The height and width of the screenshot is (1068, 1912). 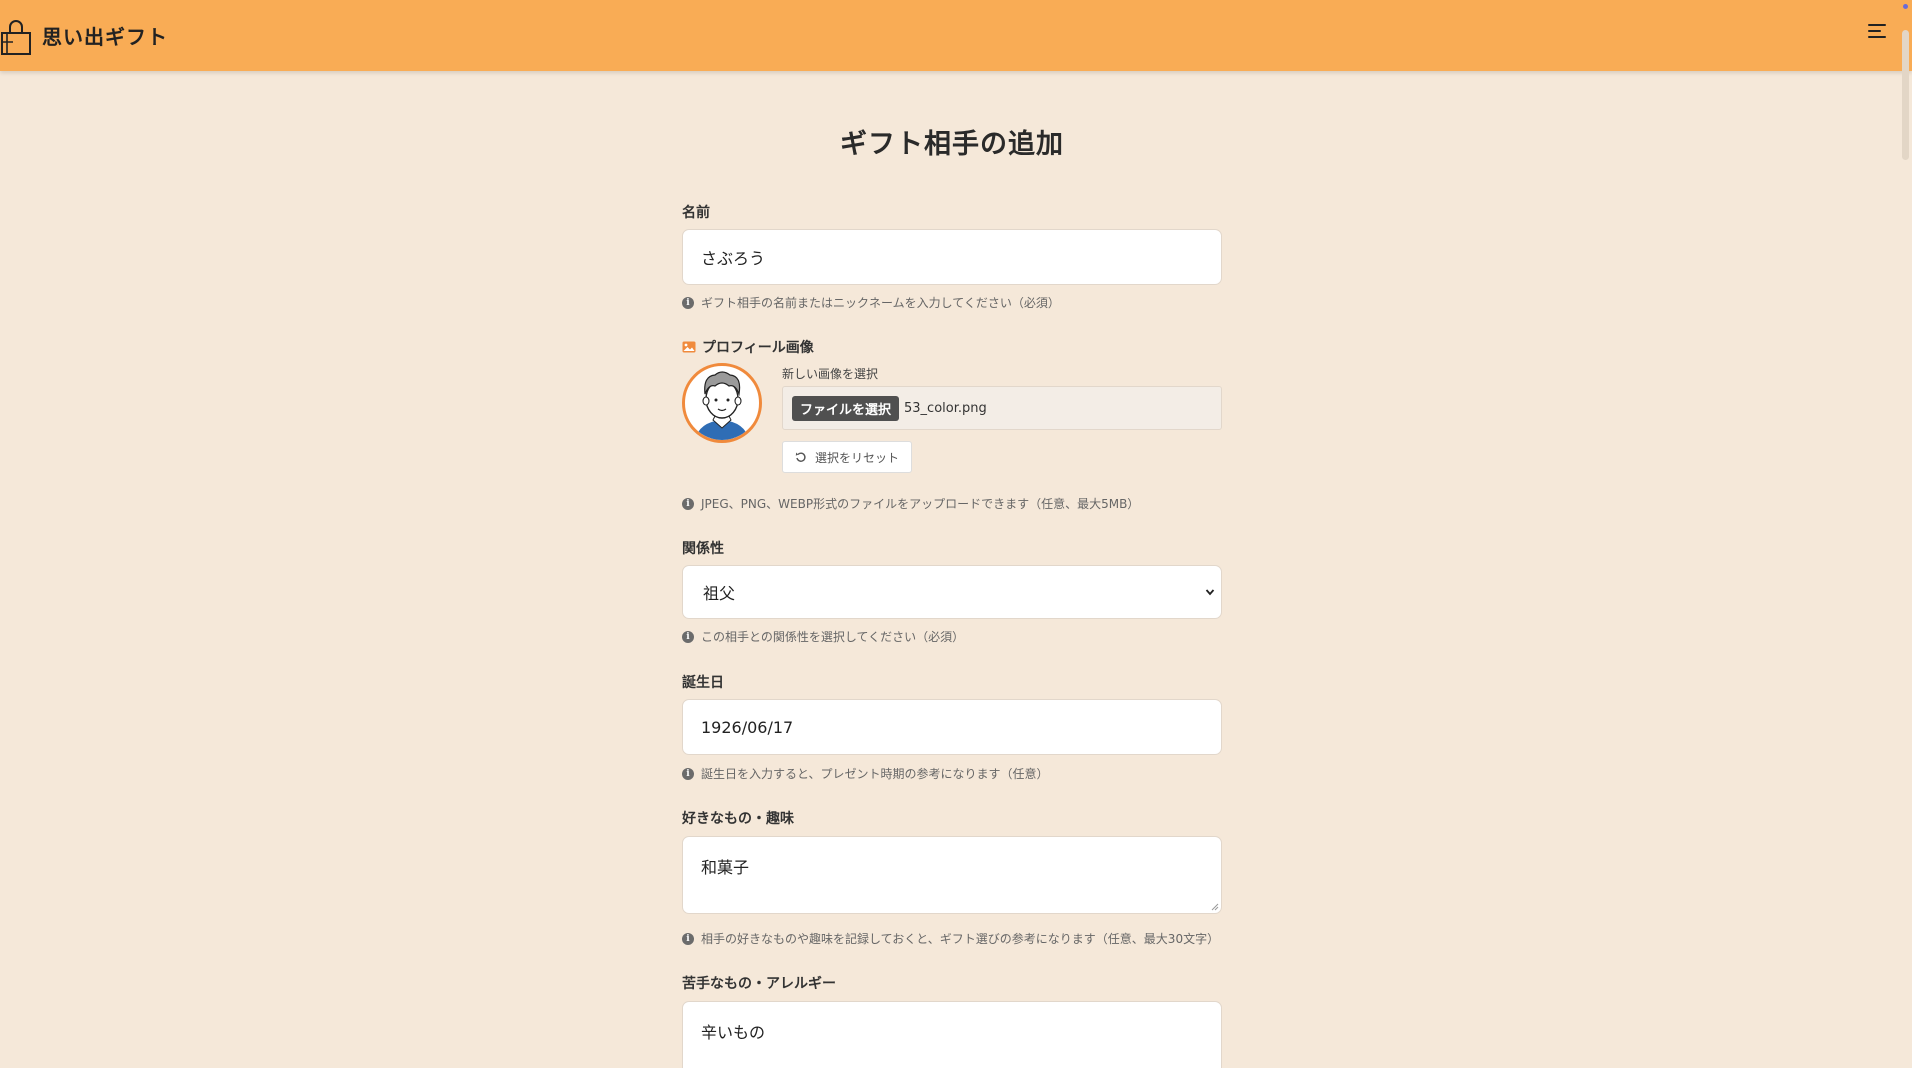 I want to click on reset-selection-button: 選択をリセット, so click(x=847, y=457).